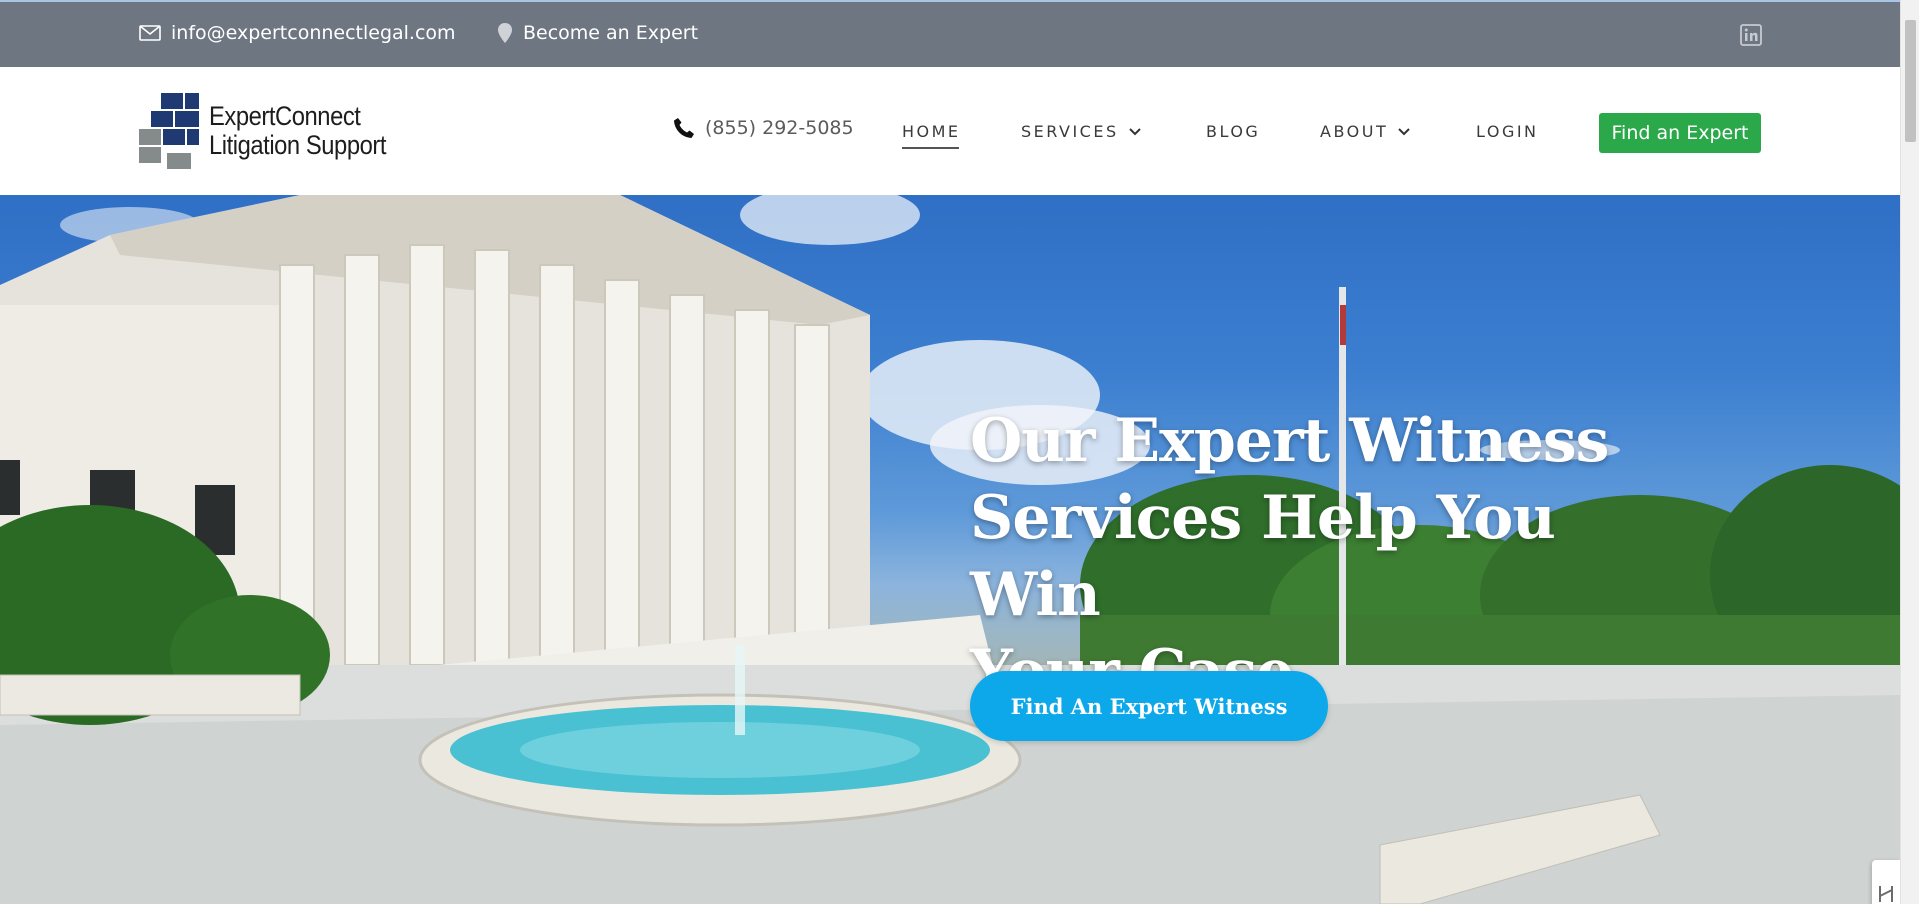 The height and width of the screenshot is (904, 1919). What do you see at coordinates (150, 33) in the screenshot?
I see `envelope-icon` at bounding box center [150, 33].